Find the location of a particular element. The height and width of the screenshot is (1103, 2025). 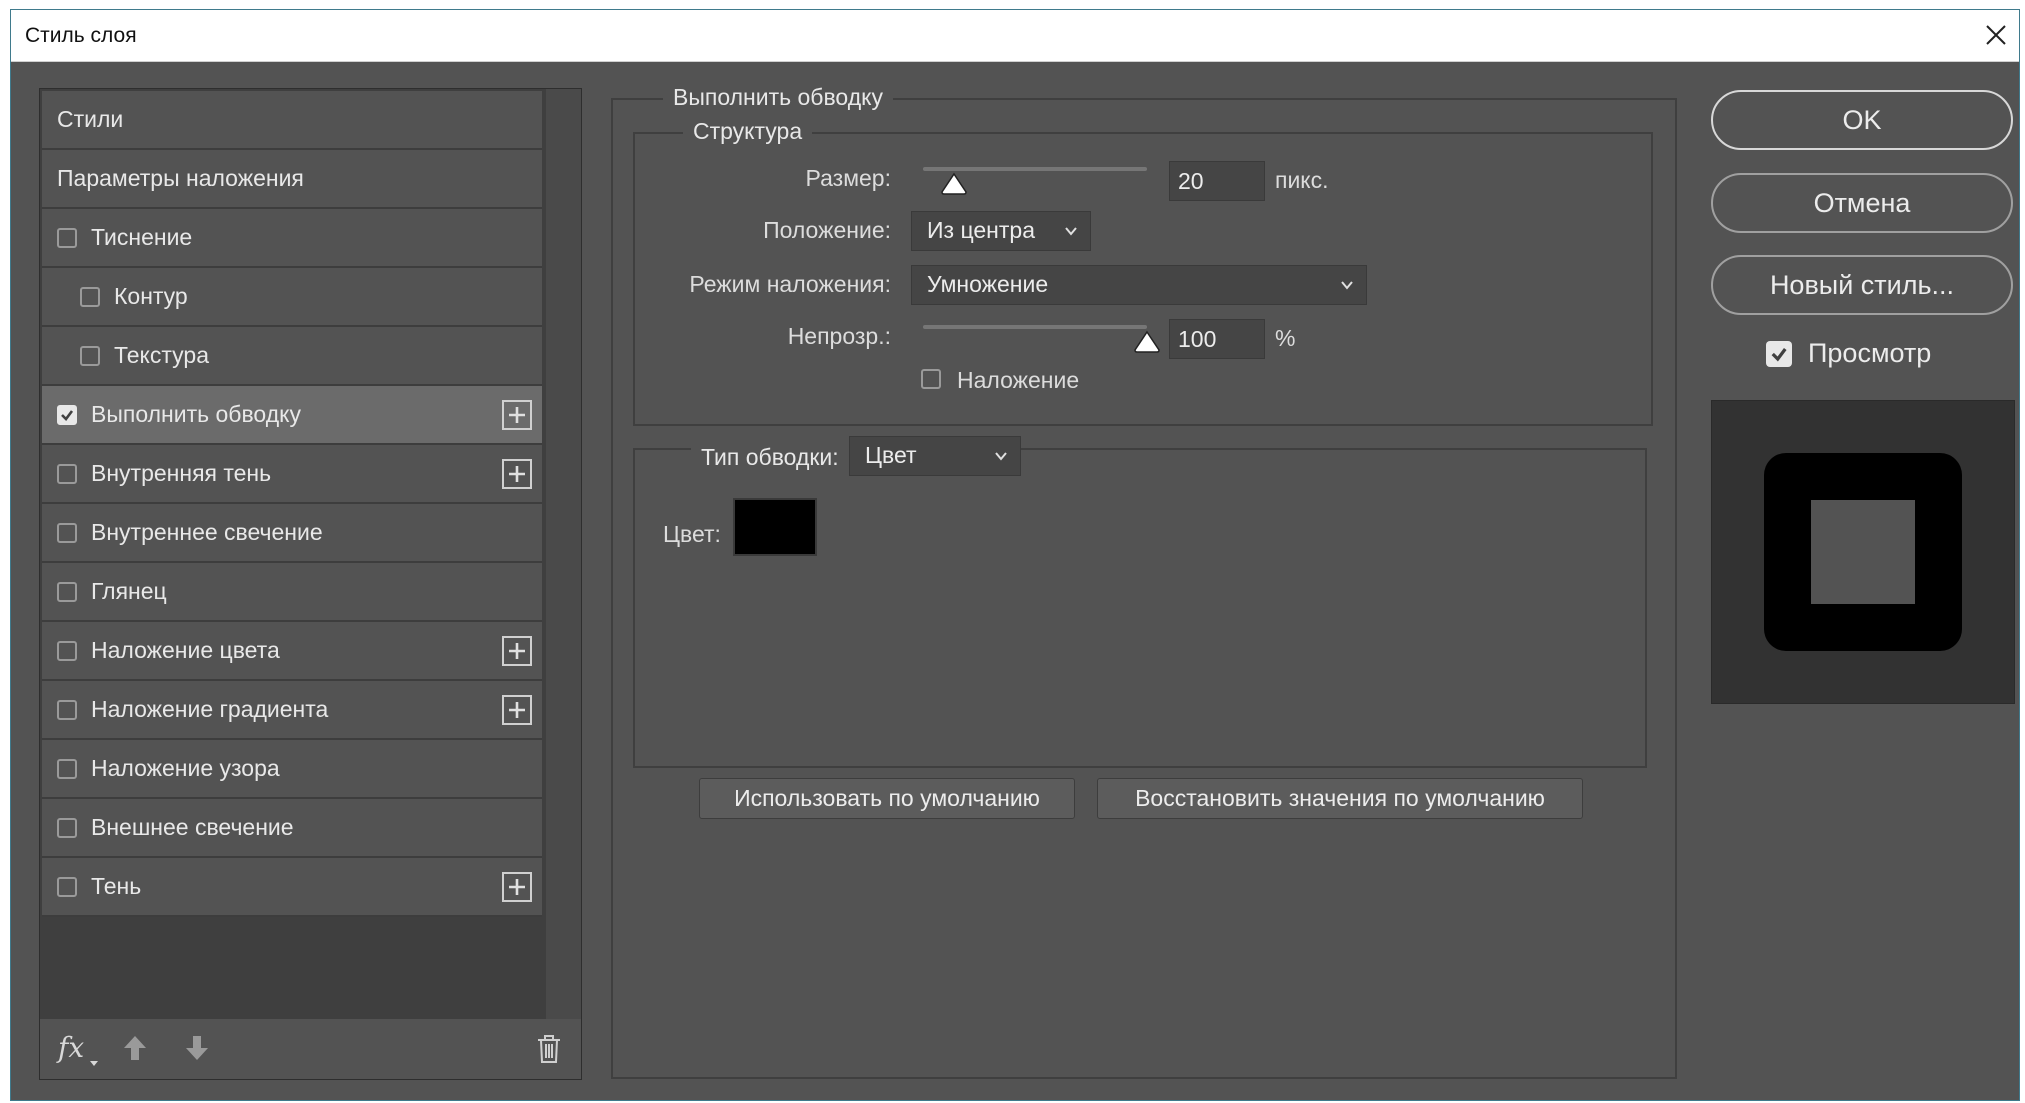

make-default-button: Использовать по умолчанию is located at coordinates (887, 798).